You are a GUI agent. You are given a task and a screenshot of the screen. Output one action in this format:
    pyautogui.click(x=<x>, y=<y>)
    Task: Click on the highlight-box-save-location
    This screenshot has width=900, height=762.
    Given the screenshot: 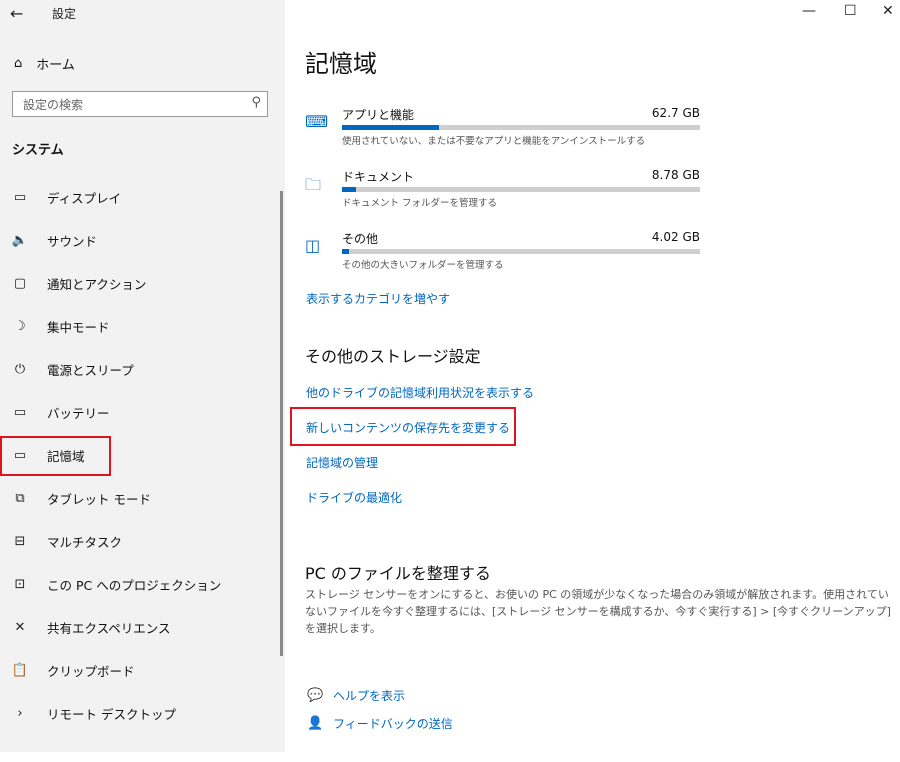 What is the action you would take?
    pyautogui.click(x=403, y=426)
    